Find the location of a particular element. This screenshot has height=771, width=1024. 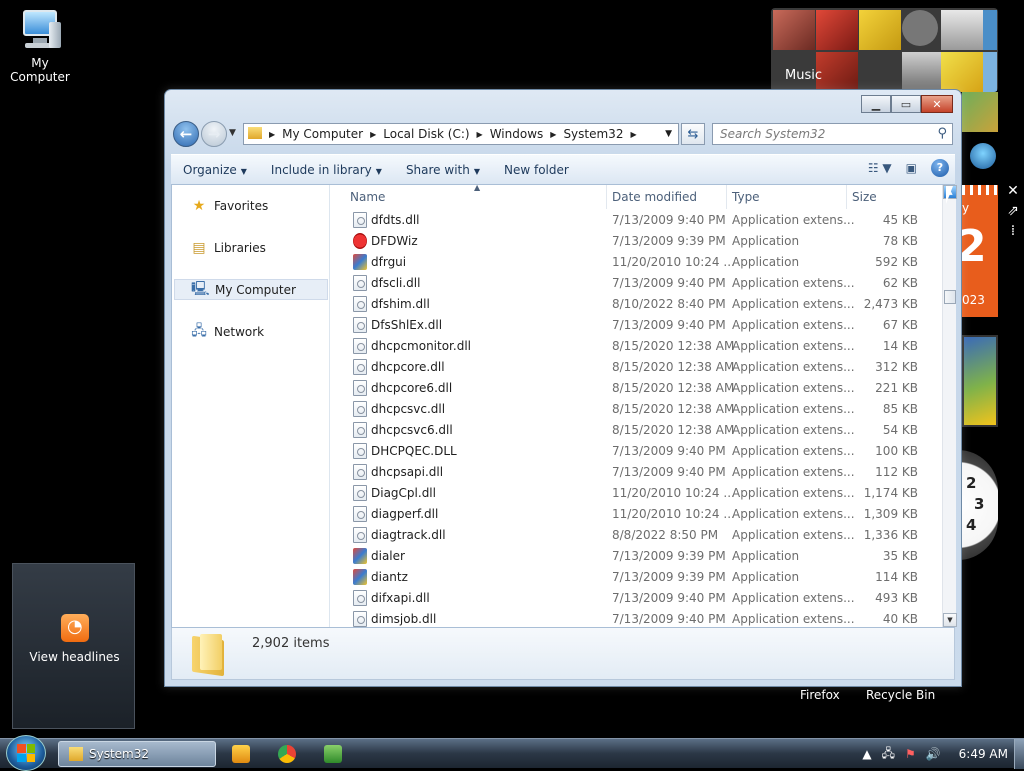

back-button: ← is located at coordinates (186, 134).